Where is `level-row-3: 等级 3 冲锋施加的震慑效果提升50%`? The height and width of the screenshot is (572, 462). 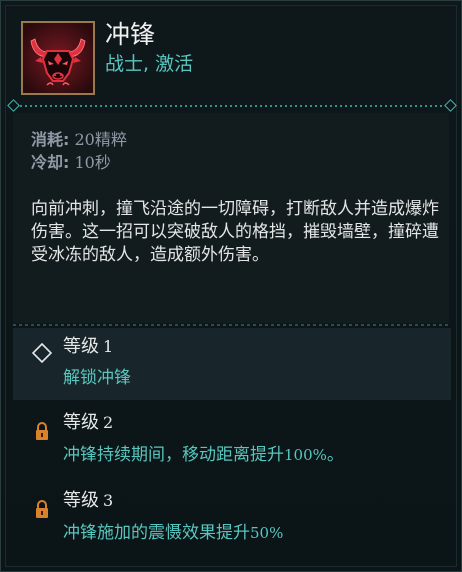 level-row-3: 等级 3 冲锋施加的震慑效果提升50% is located at coordinates (232, 517).